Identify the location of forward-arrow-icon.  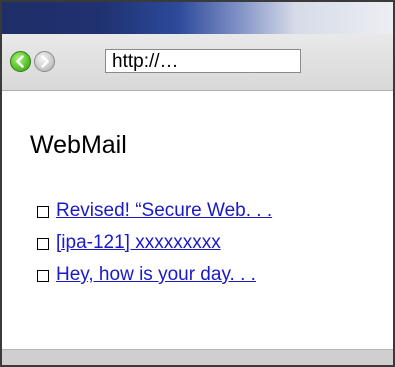
(45, 61).